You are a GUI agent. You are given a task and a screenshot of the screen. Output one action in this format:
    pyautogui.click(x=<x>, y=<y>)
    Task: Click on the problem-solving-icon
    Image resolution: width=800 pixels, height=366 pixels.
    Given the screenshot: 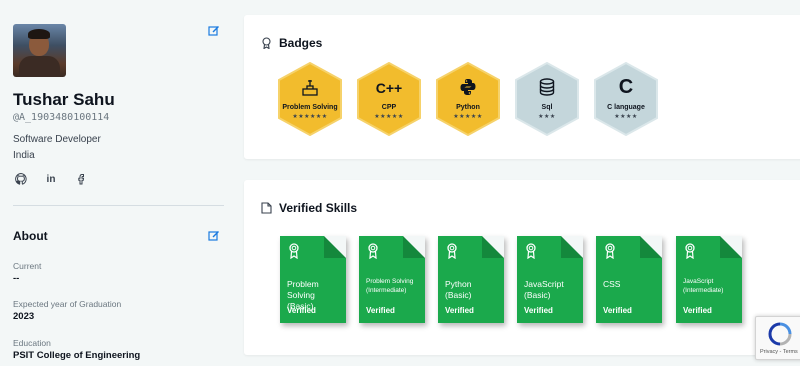 What is the action you would take?
    pyautogui.click(x=310, y=88)
    